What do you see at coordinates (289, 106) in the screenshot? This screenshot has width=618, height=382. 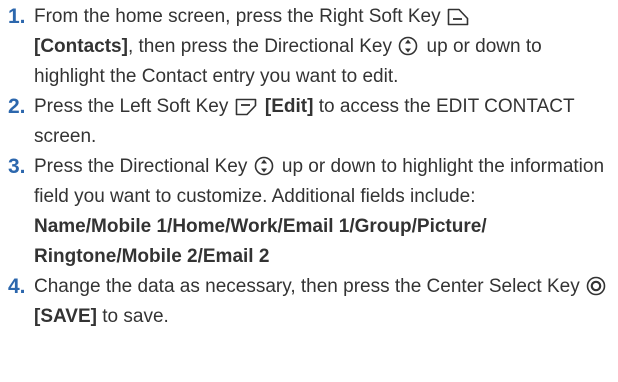 I see `edit-key-label: [Edit]` at bounding box center [289, 106].